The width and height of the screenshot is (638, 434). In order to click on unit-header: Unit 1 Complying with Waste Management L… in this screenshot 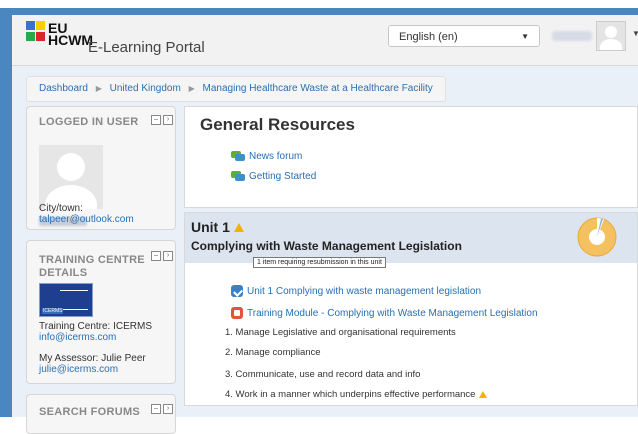, I will do `click(411, 238)`.